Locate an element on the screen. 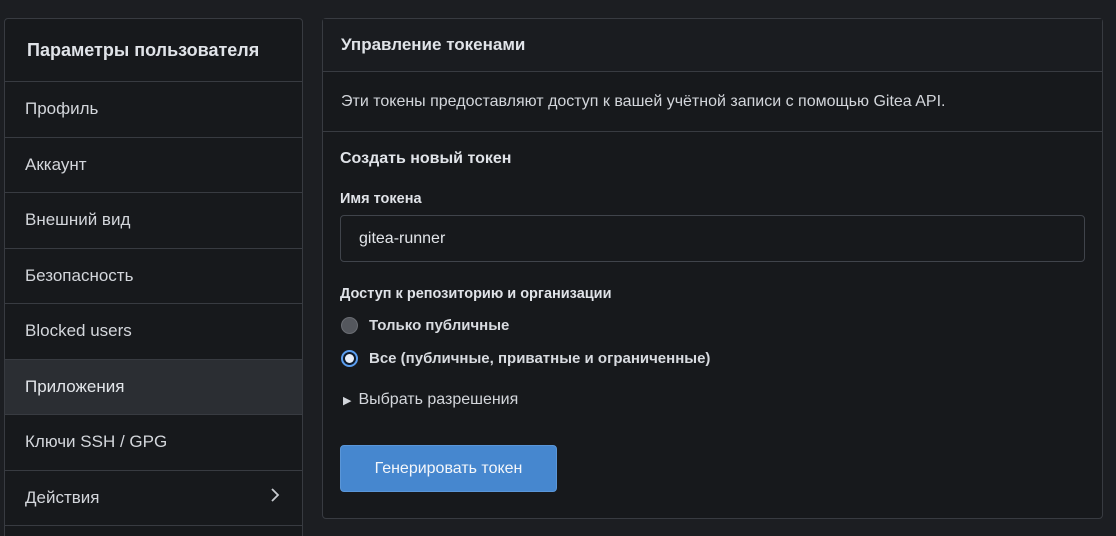 The height and width of the screenshot is (536, 1116). sidebar-item-label: Аккаунт is located at coordinates (56, 164).